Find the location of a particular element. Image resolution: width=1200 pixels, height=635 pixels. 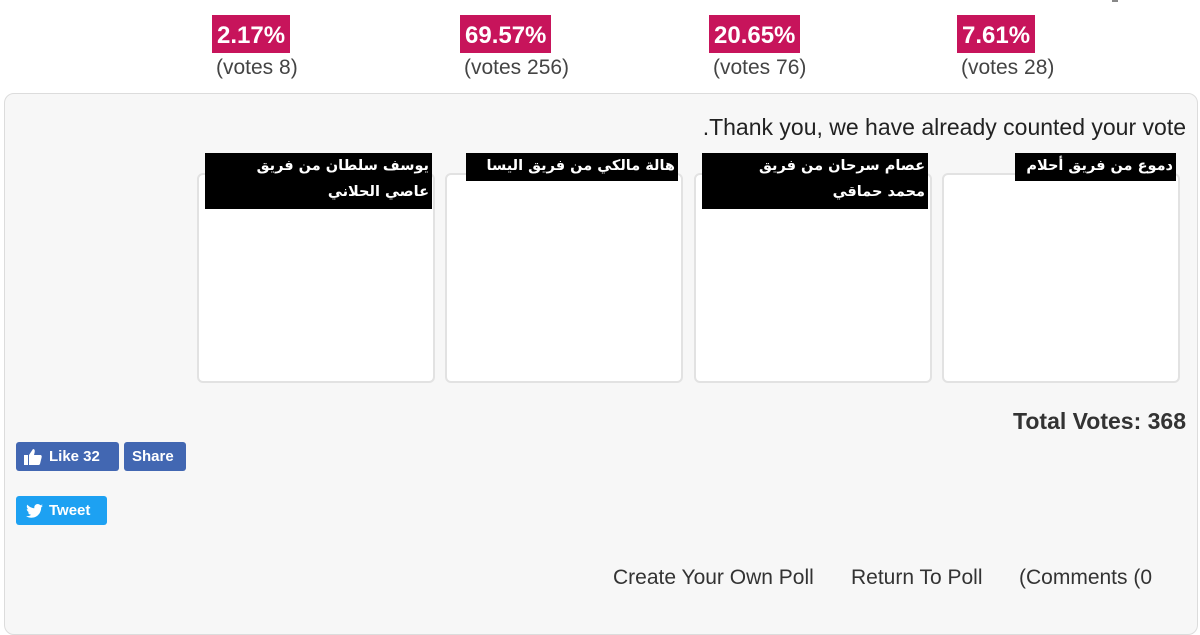

vote-count: (votes 256) is located at coordinates (517, 67).